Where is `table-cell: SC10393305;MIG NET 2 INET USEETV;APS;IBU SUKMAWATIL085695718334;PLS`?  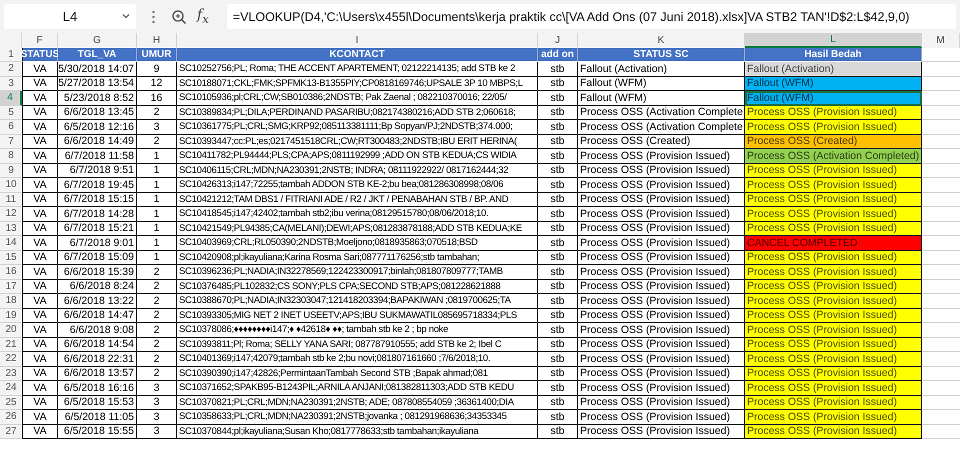
table-cell: SC10393305;MIG NET 2 INET USEETV;APS;IBU SUKMAWATIL085695718334;PLS is located at coordinates (357, 315).